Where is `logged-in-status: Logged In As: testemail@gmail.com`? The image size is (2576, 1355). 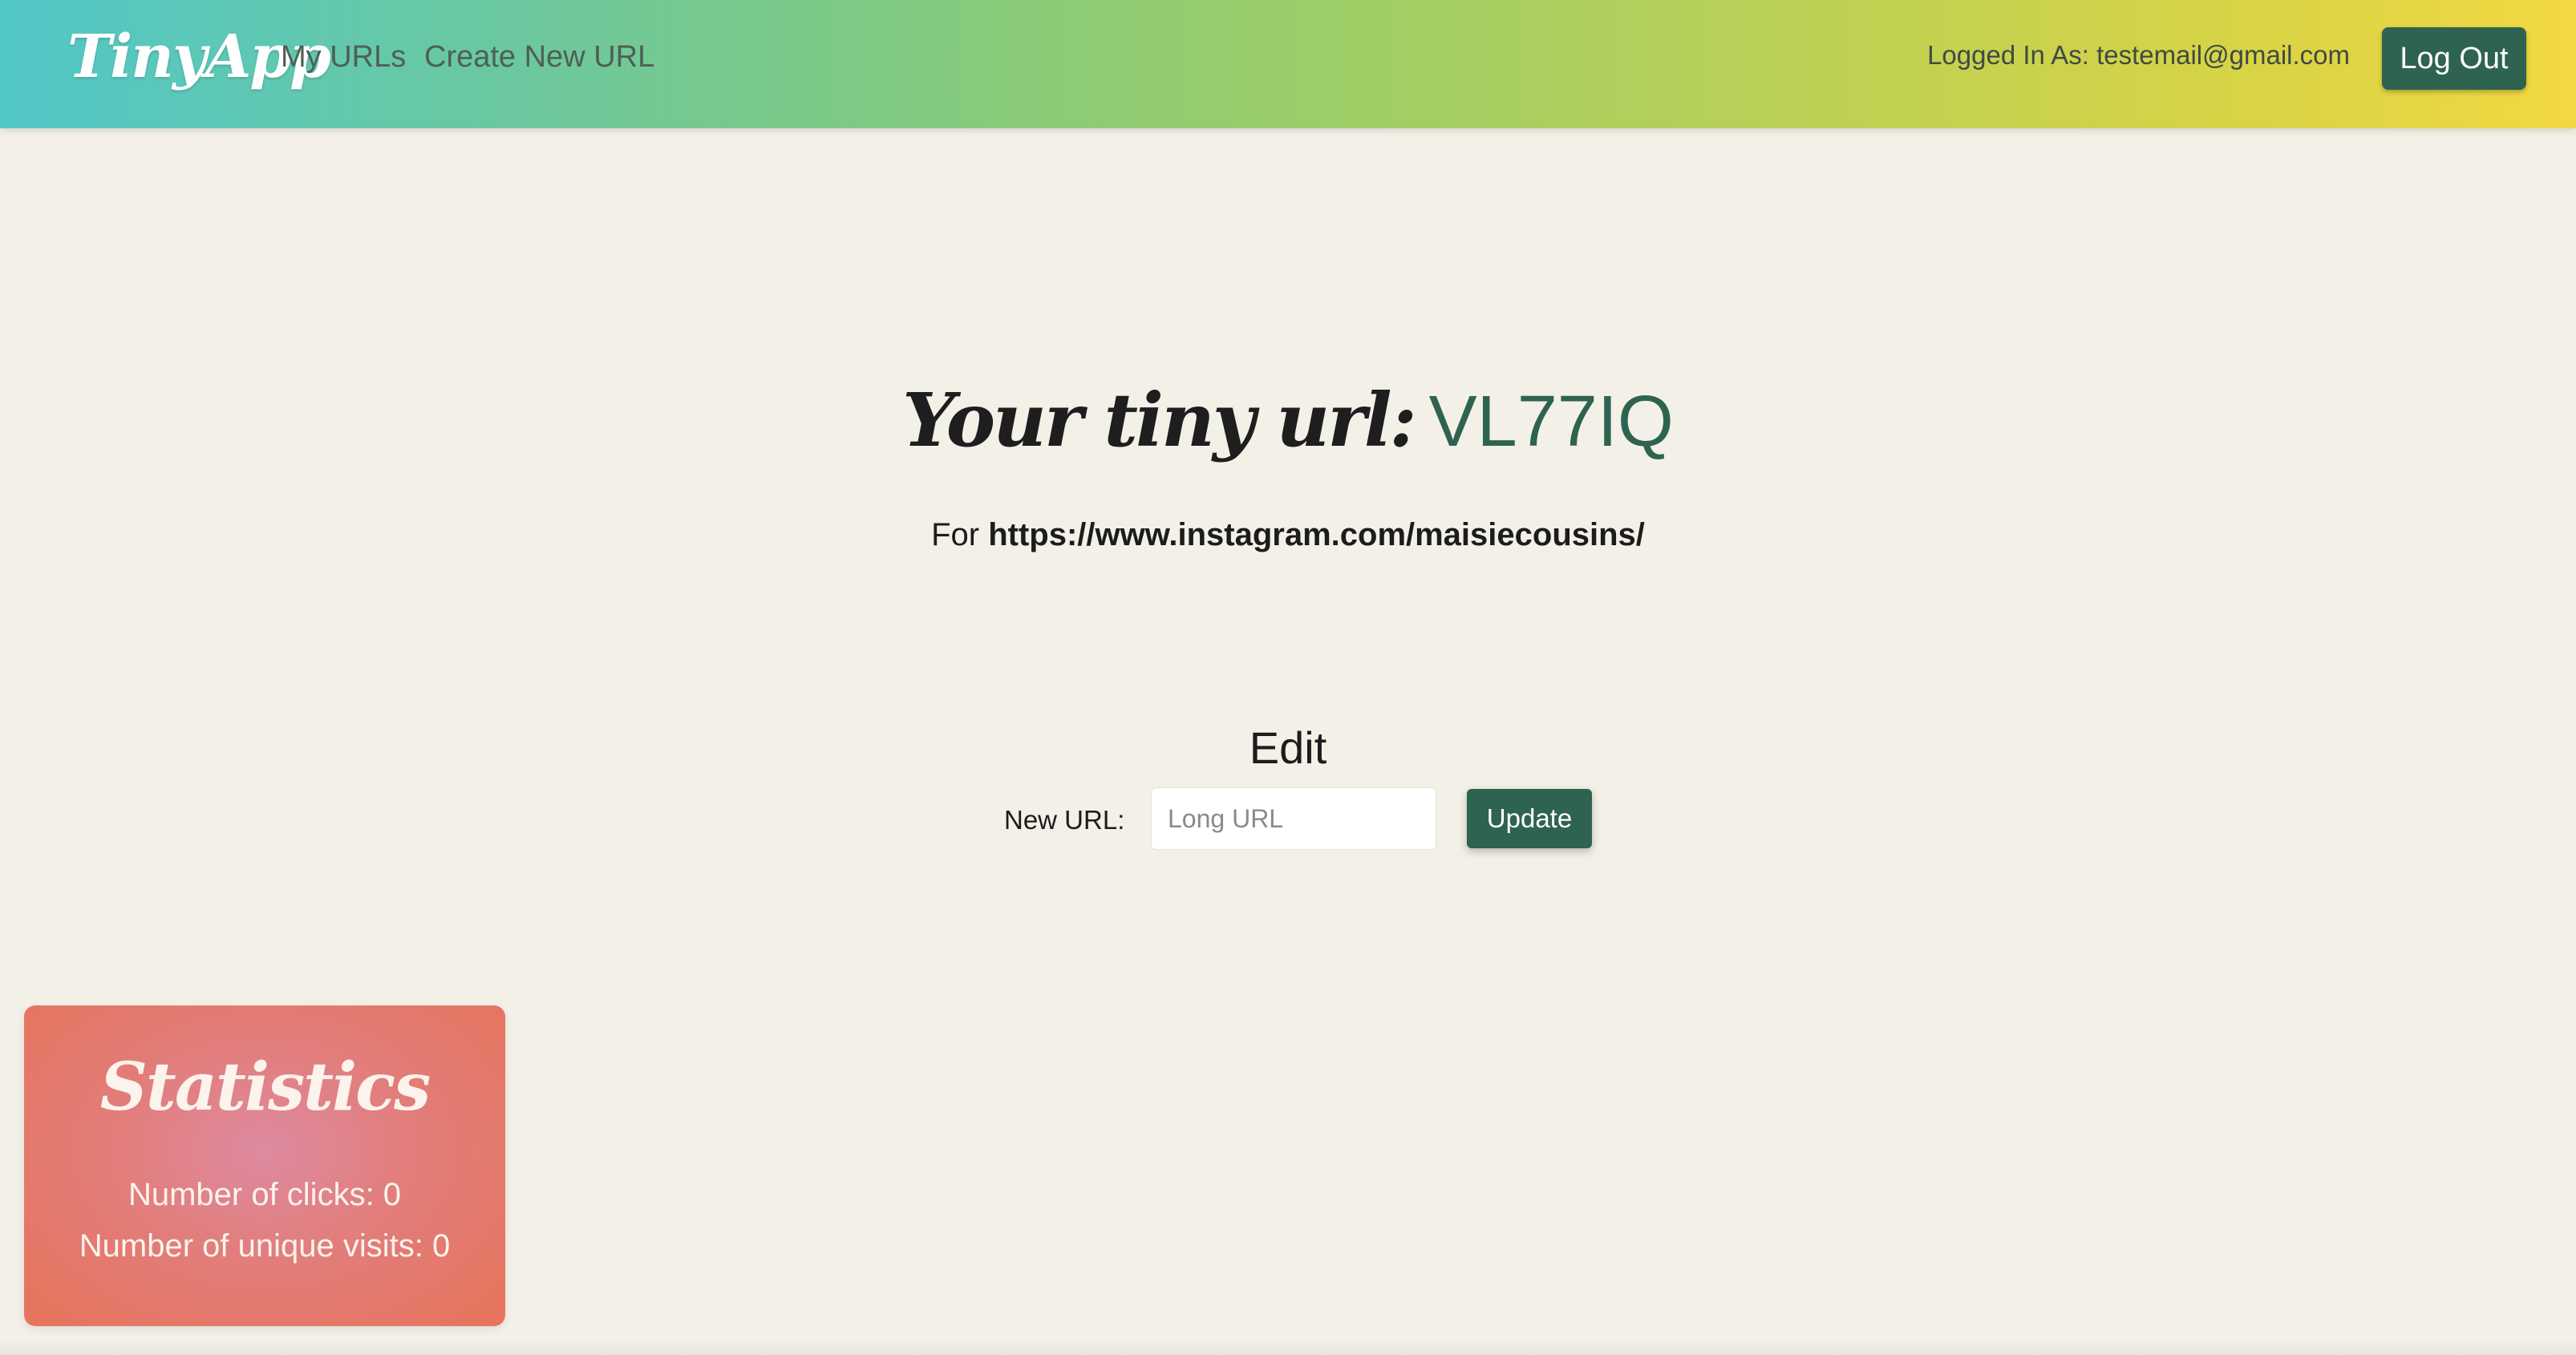 logged-in-status: Logged In As: testemail@gmail.com is located at coordinates (2138, 55).